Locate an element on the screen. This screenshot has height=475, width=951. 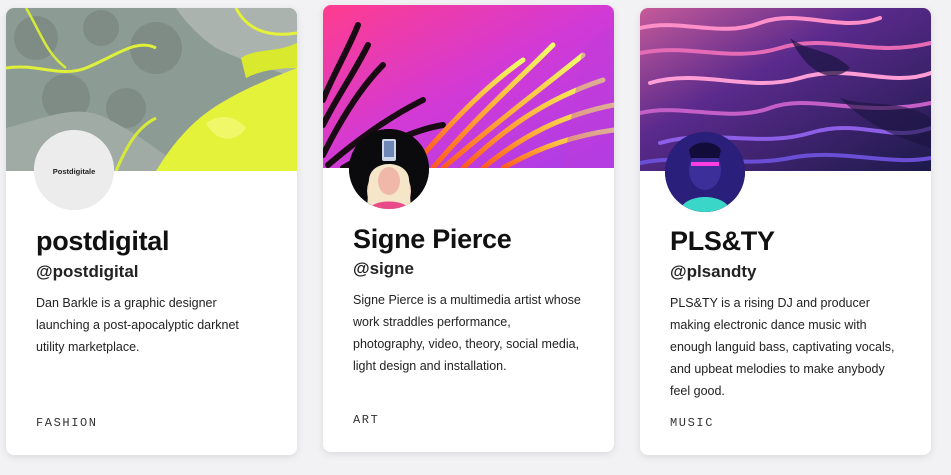
profile-name: PLS&TY is located at coordinates (722, 241).